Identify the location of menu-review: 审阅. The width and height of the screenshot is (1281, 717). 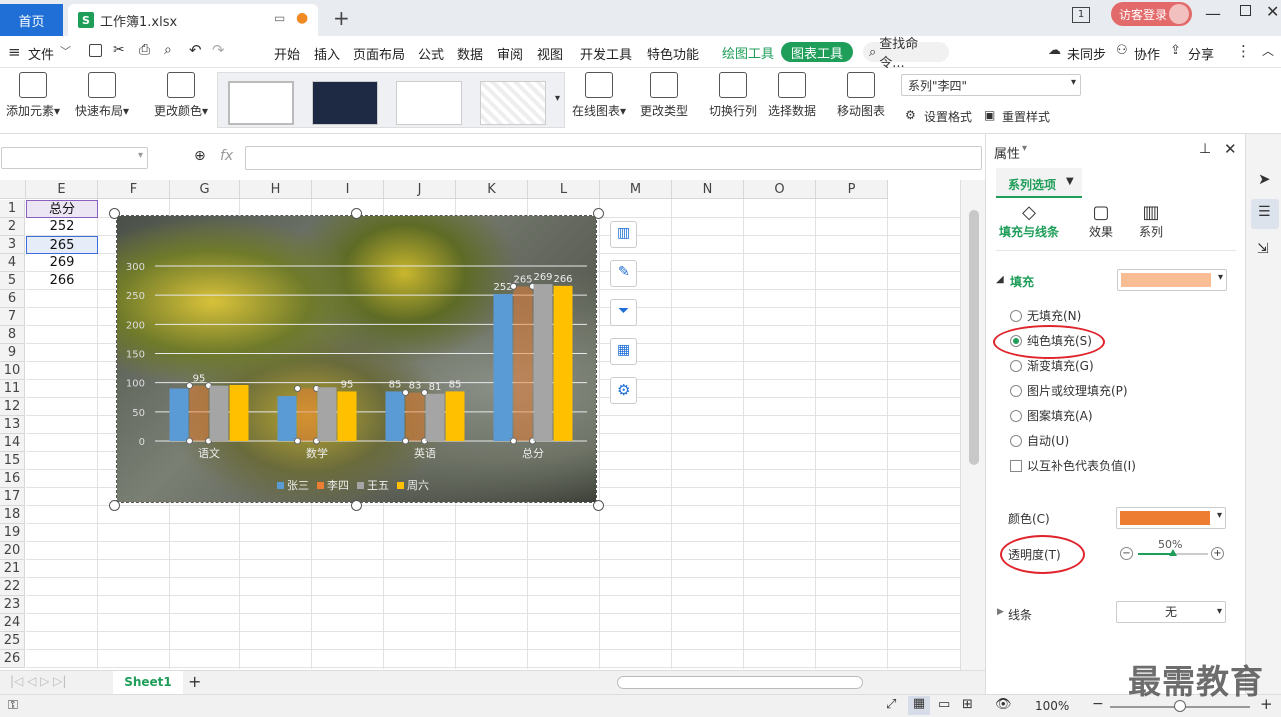
(510, 53).